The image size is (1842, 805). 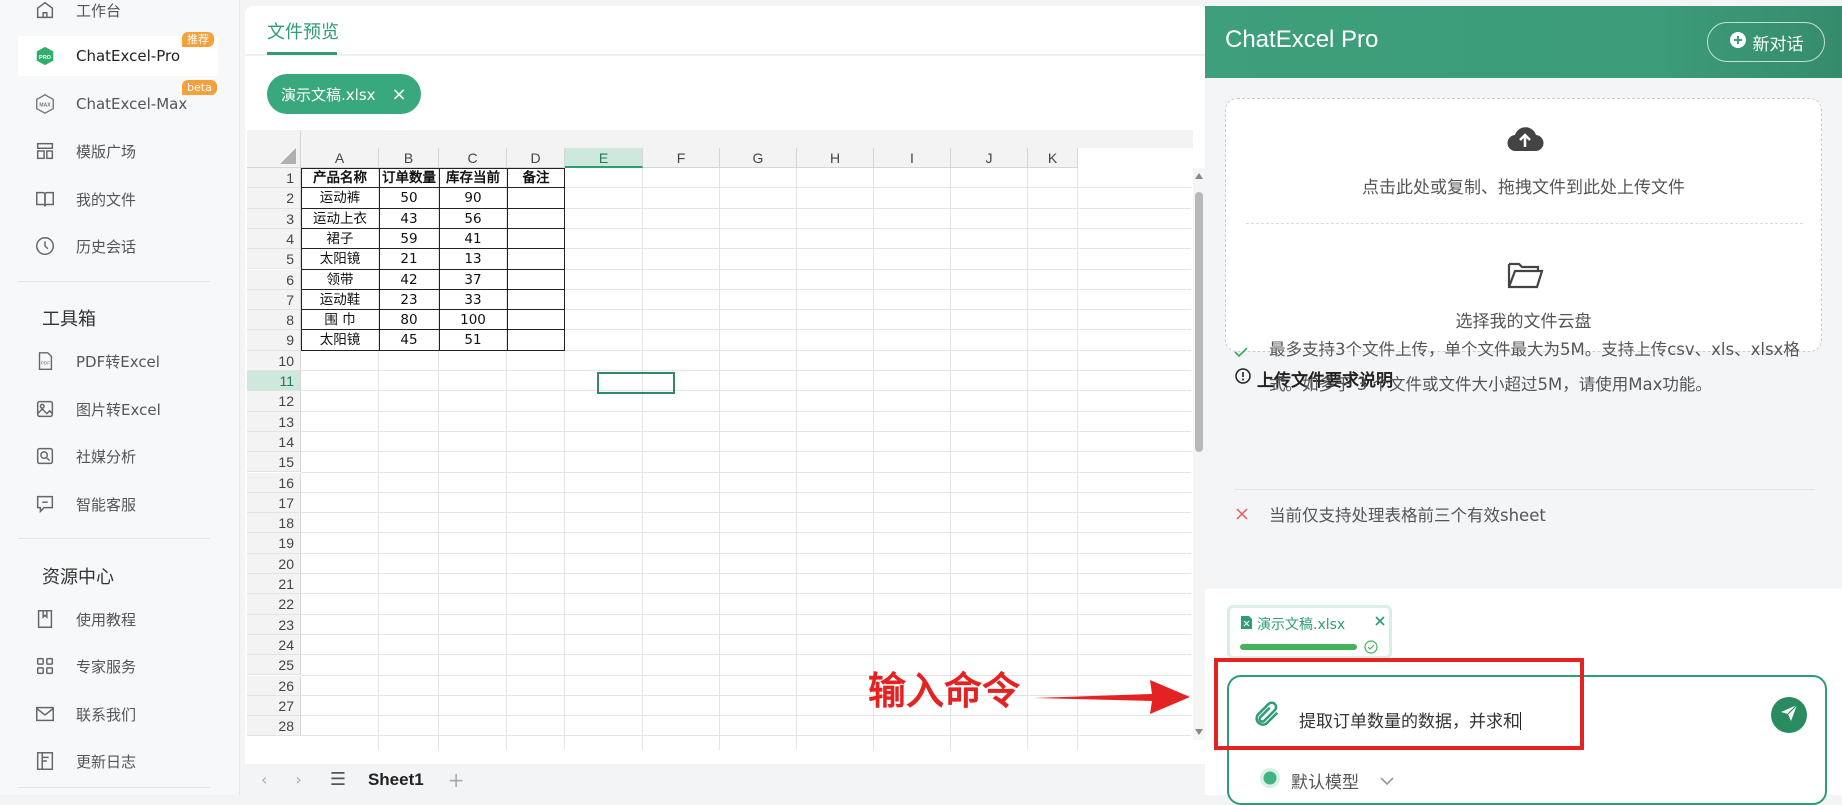 I want to click on sidebar-item-changelog: 更新日志, so click(x=118, y=761).